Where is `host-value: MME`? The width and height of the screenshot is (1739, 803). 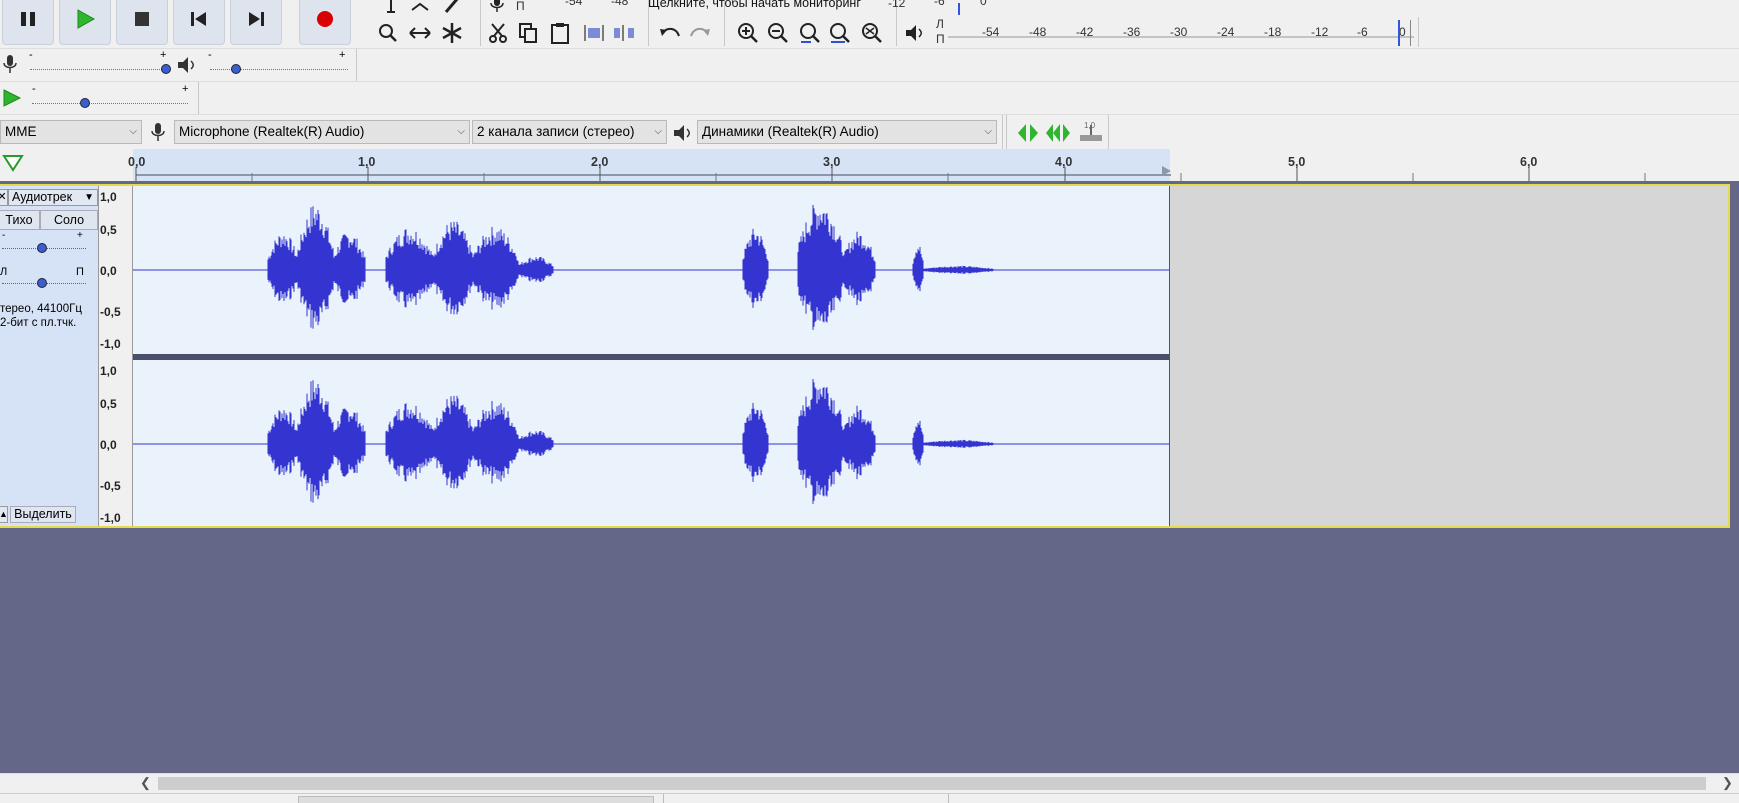 host-value: MME is located at coordinates (21, 131).